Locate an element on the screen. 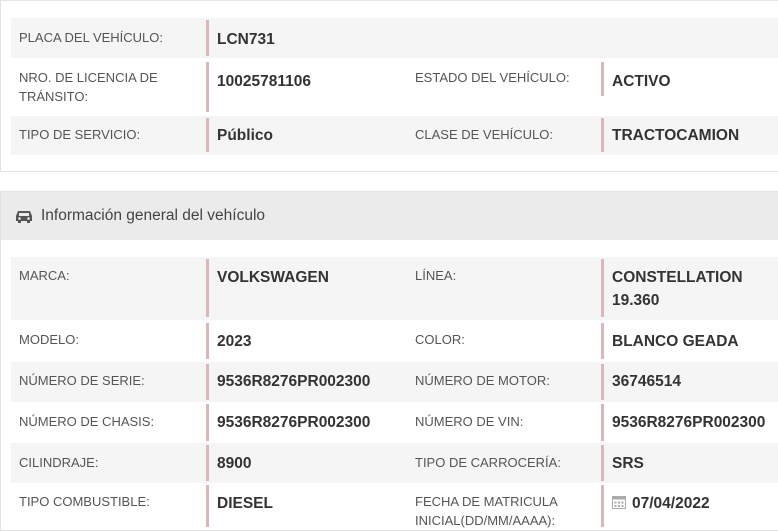 Image resolution: width=778 pixels, height=531 pixels. fuel-value: DIESEL is located at coordinates (301, 506).